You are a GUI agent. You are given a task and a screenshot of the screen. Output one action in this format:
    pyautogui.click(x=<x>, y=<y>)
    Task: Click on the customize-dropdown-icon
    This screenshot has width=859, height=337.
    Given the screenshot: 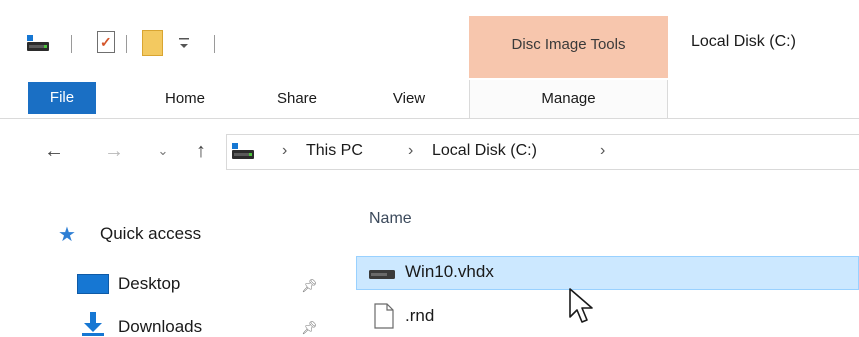 What is the action you would take?
    pyautogui.click(x=184, y=43)
    